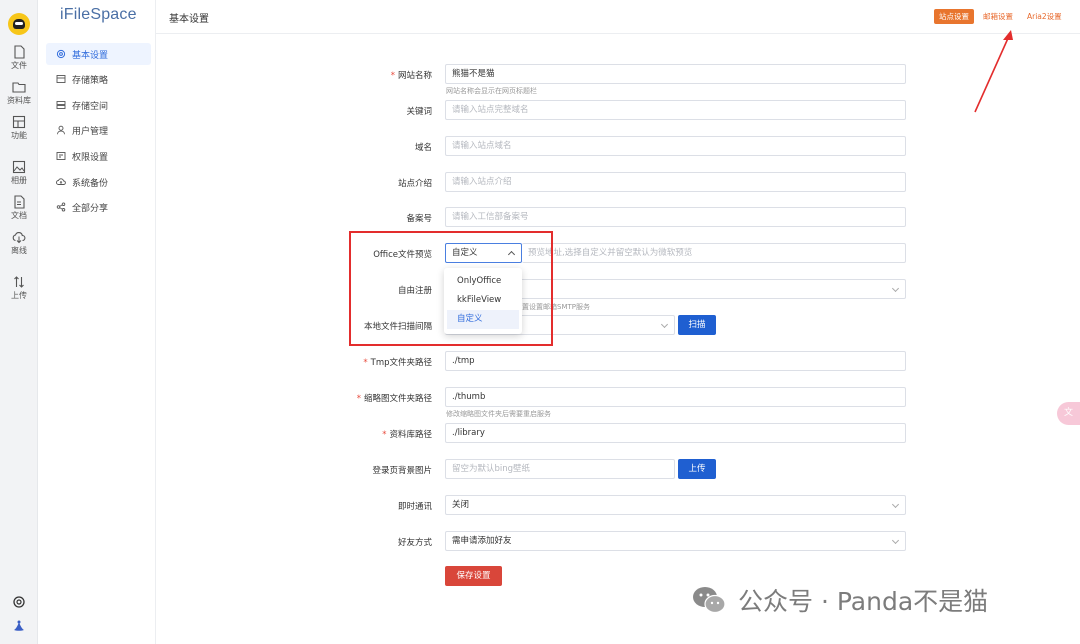 The image size is (1080, 644). What do you see at coordinates (998, 16) in the screenshot?
I see `tab-email-settings: 邮箱设置` at bounding box center [998, 16].